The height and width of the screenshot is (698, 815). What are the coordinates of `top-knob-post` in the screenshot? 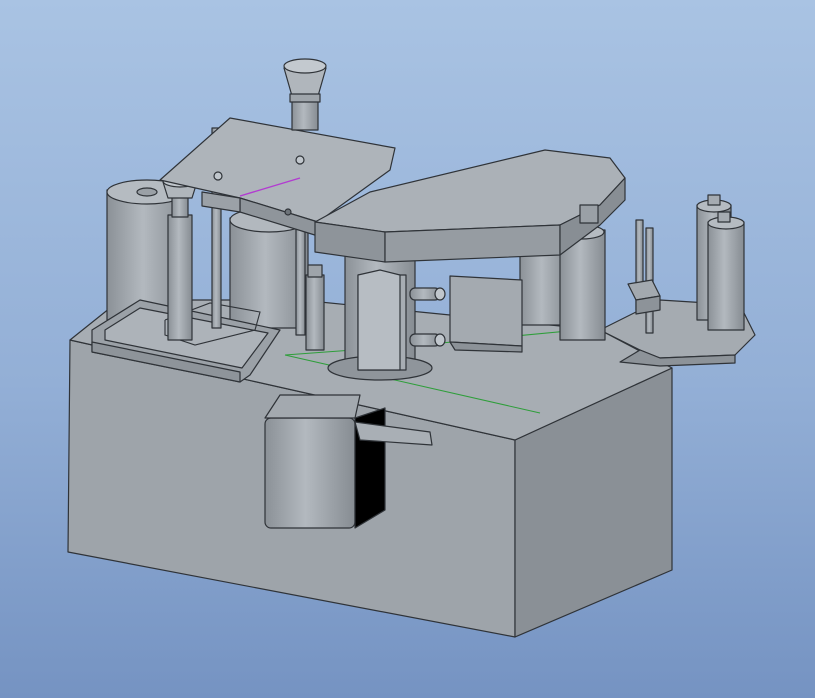 It's located at (305, 94).